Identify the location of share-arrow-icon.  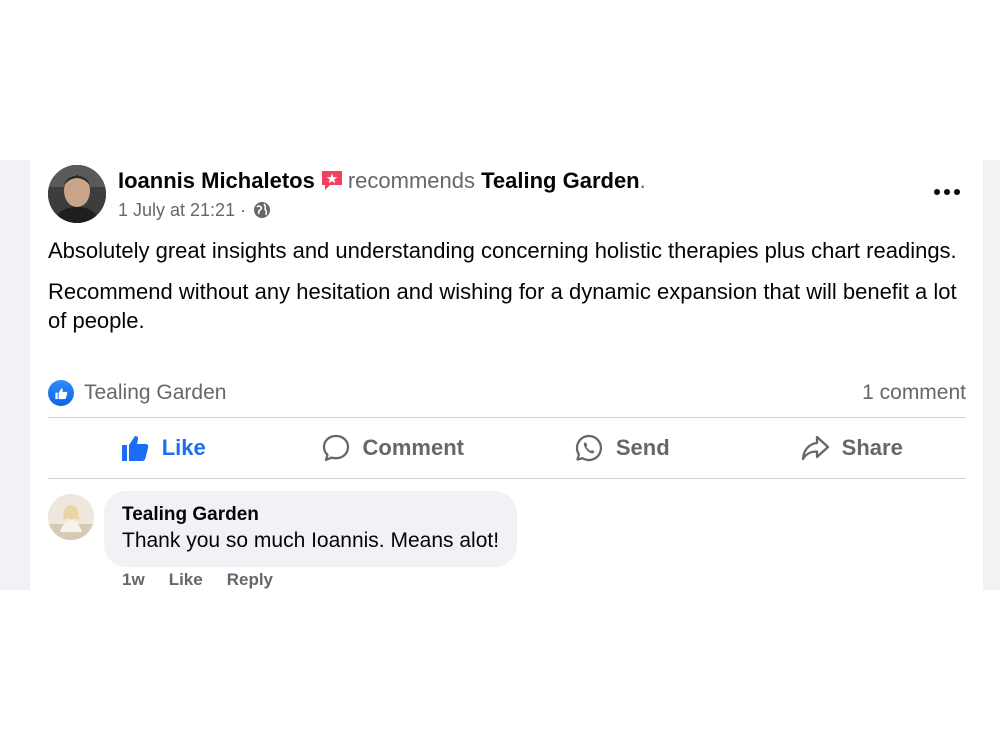
(815, 448).